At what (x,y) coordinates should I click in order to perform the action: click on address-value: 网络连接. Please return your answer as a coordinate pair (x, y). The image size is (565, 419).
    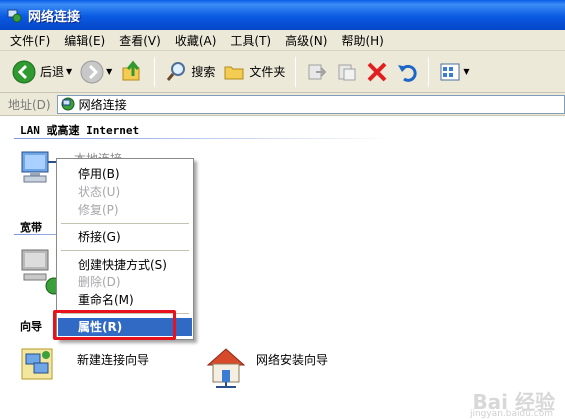
    Looking at the image, I should click on (102, 104).